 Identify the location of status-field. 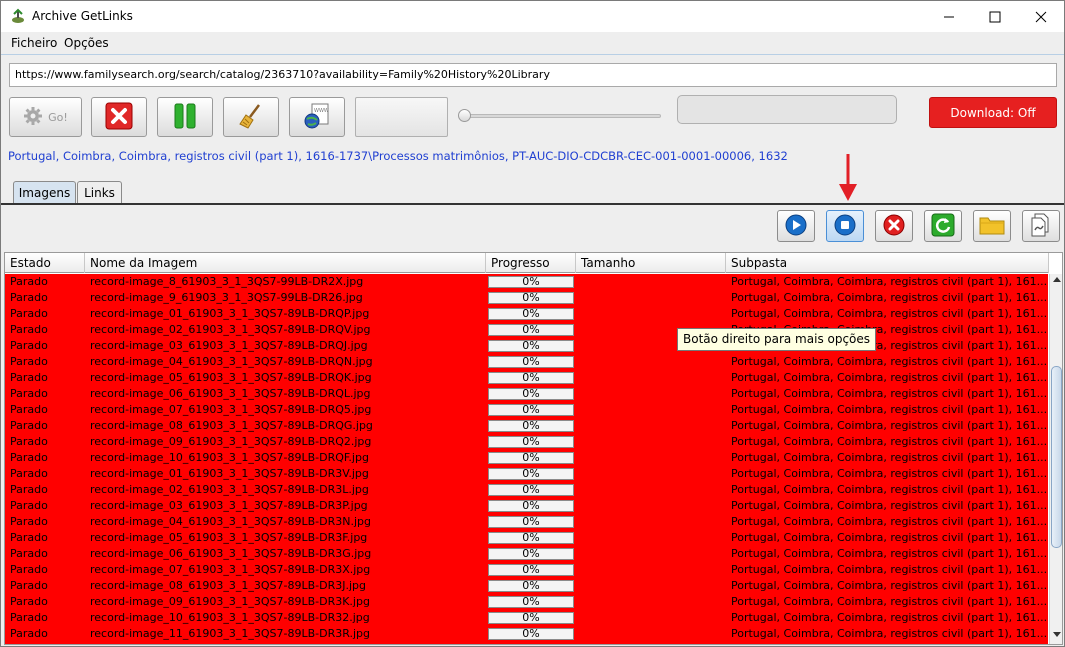
(787, 109).